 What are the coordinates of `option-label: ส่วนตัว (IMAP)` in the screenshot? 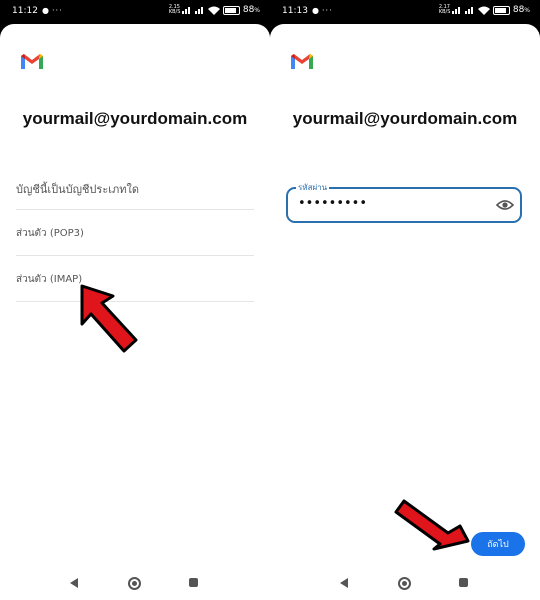 It's located at (49, 279).